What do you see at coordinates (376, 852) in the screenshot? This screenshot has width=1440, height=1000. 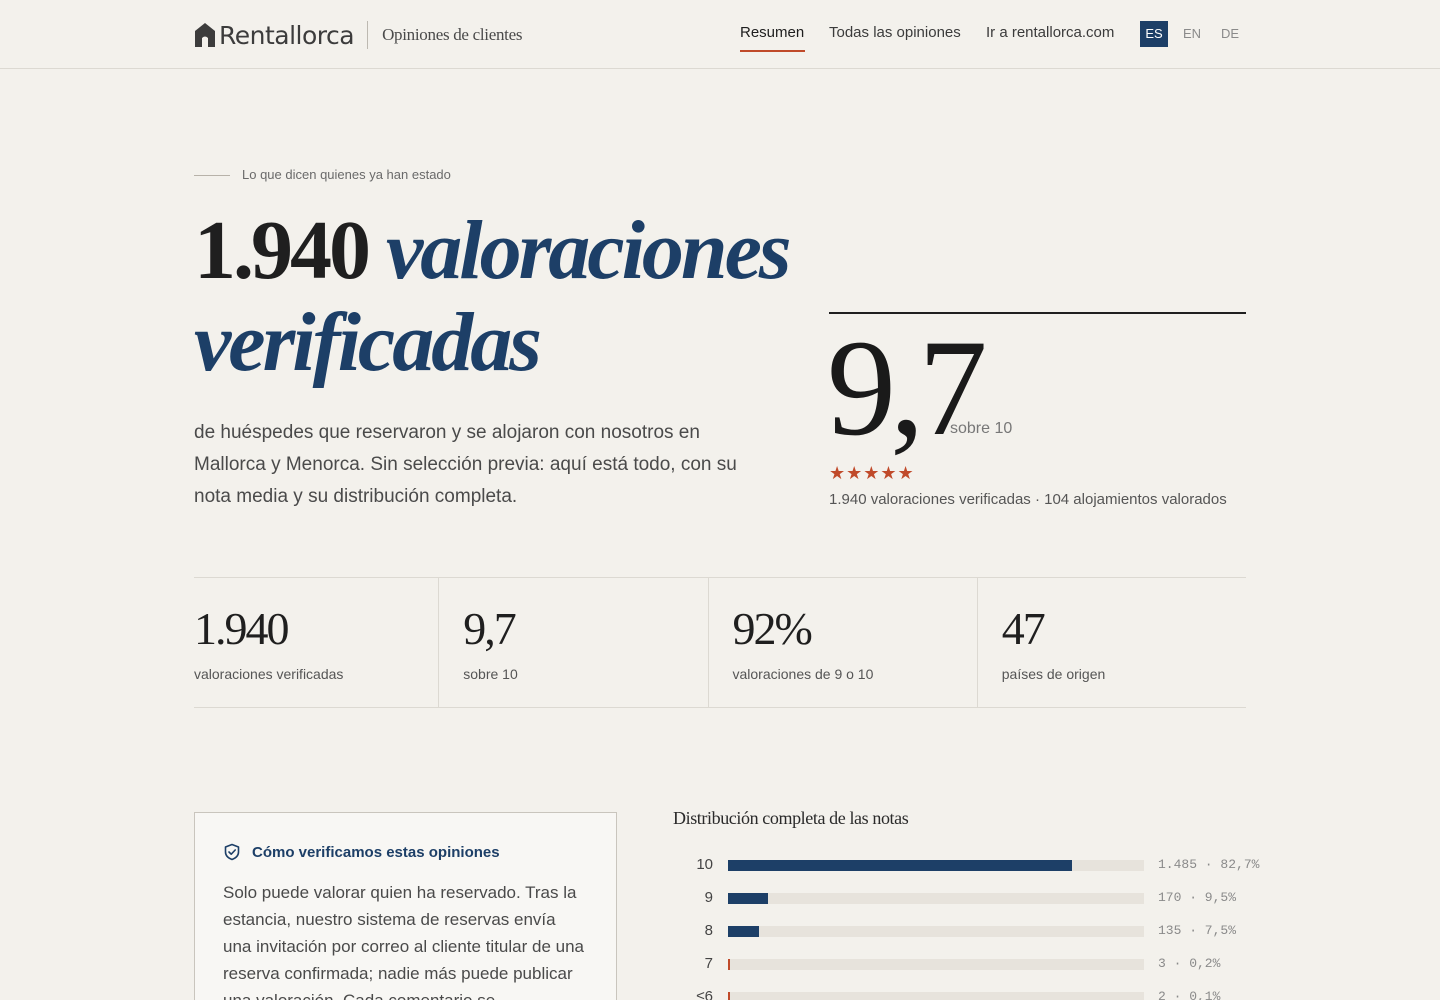 I see `verification-title: Cómo verificamos estas opiniones` at bounding box center [376, 852].